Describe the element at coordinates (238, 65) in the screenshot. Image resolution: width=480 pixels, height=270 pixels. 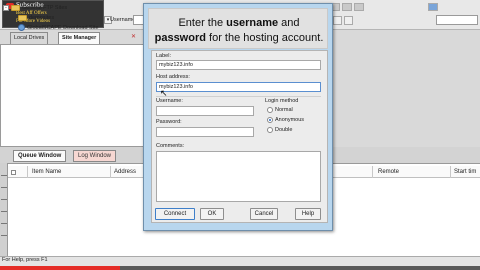
I see `label-field: mybiz123.info` at that location.